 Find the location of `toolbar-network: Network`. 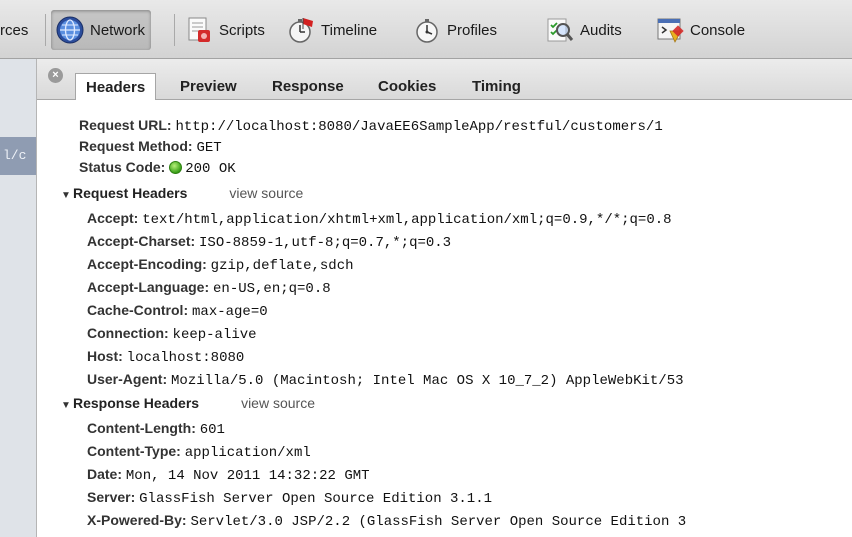

toolbar-network: Network is located at coordinates (101, 30).